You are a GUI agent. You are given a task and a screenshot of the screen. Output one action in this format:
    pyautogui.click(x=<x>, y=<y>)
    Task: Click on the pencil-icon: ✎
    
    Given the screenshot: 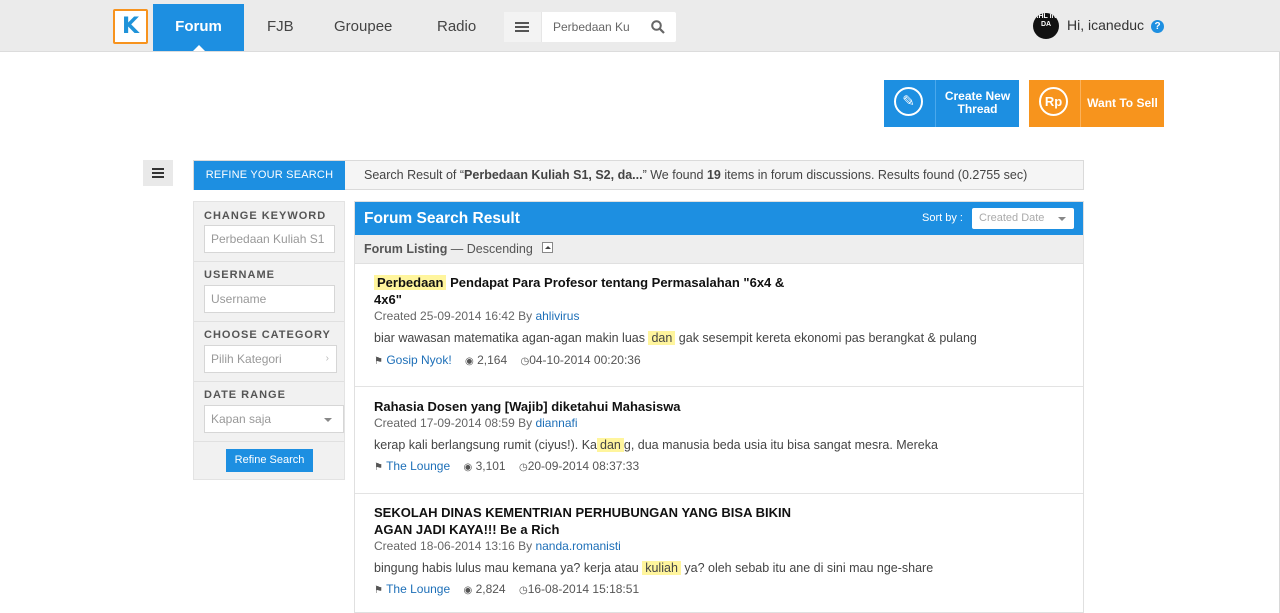 What is the action you would take?
    pyautogui.click(x=910, y=103)
    